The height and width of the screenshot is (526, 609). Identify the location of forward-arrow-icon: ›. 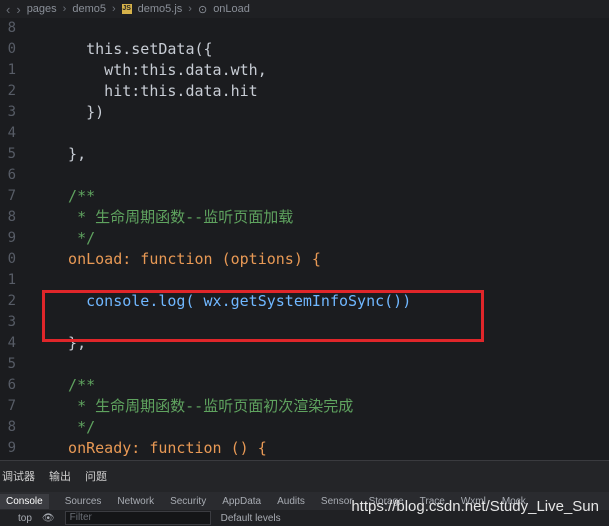
(18, 9).